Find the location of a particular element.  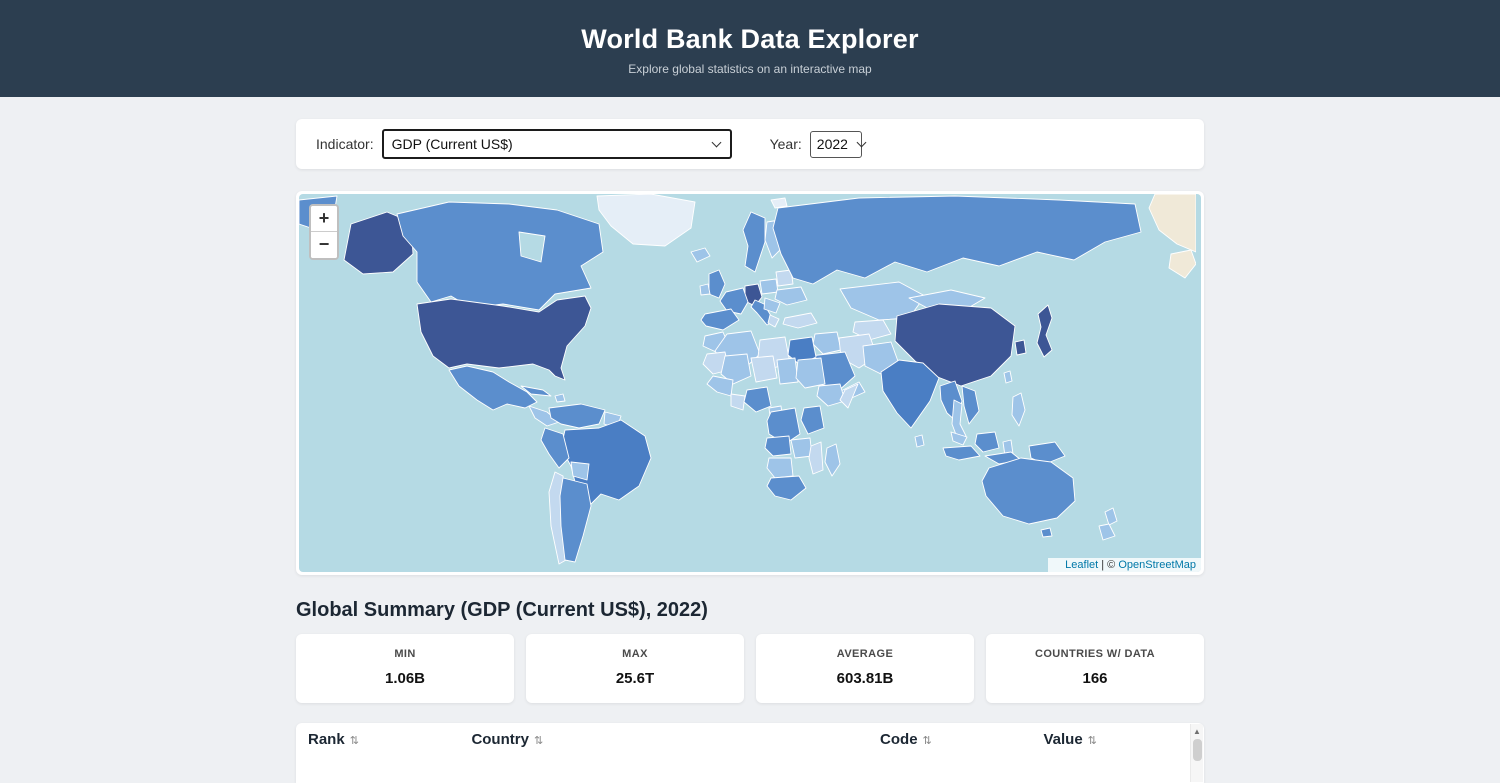

stat-label: MIN is located at coordinates (405, 654).